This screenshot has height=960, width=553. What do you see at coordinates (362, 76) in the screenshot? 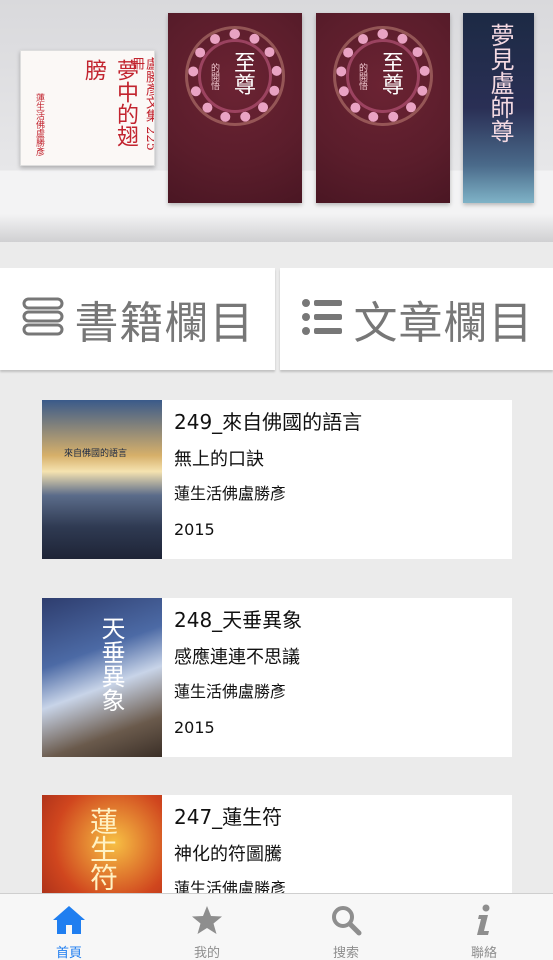
I see `shelf-book-3-subtitle: 的開悟` at bounding box center [362, 76].